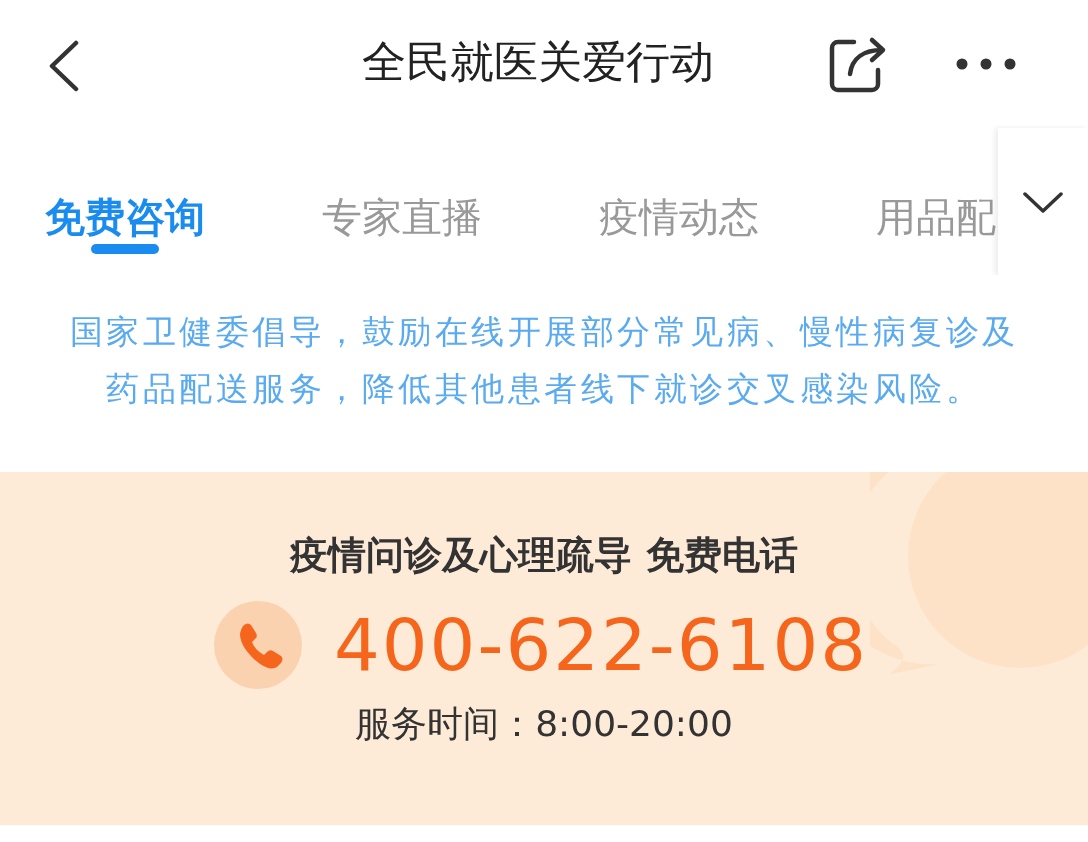 Image resolution: width=1088 pixels, height=842 pixels. Describe the element at coordinates (538, 62) in the screenshot. I see `page-title: 全民就医关爱行动` at that location.